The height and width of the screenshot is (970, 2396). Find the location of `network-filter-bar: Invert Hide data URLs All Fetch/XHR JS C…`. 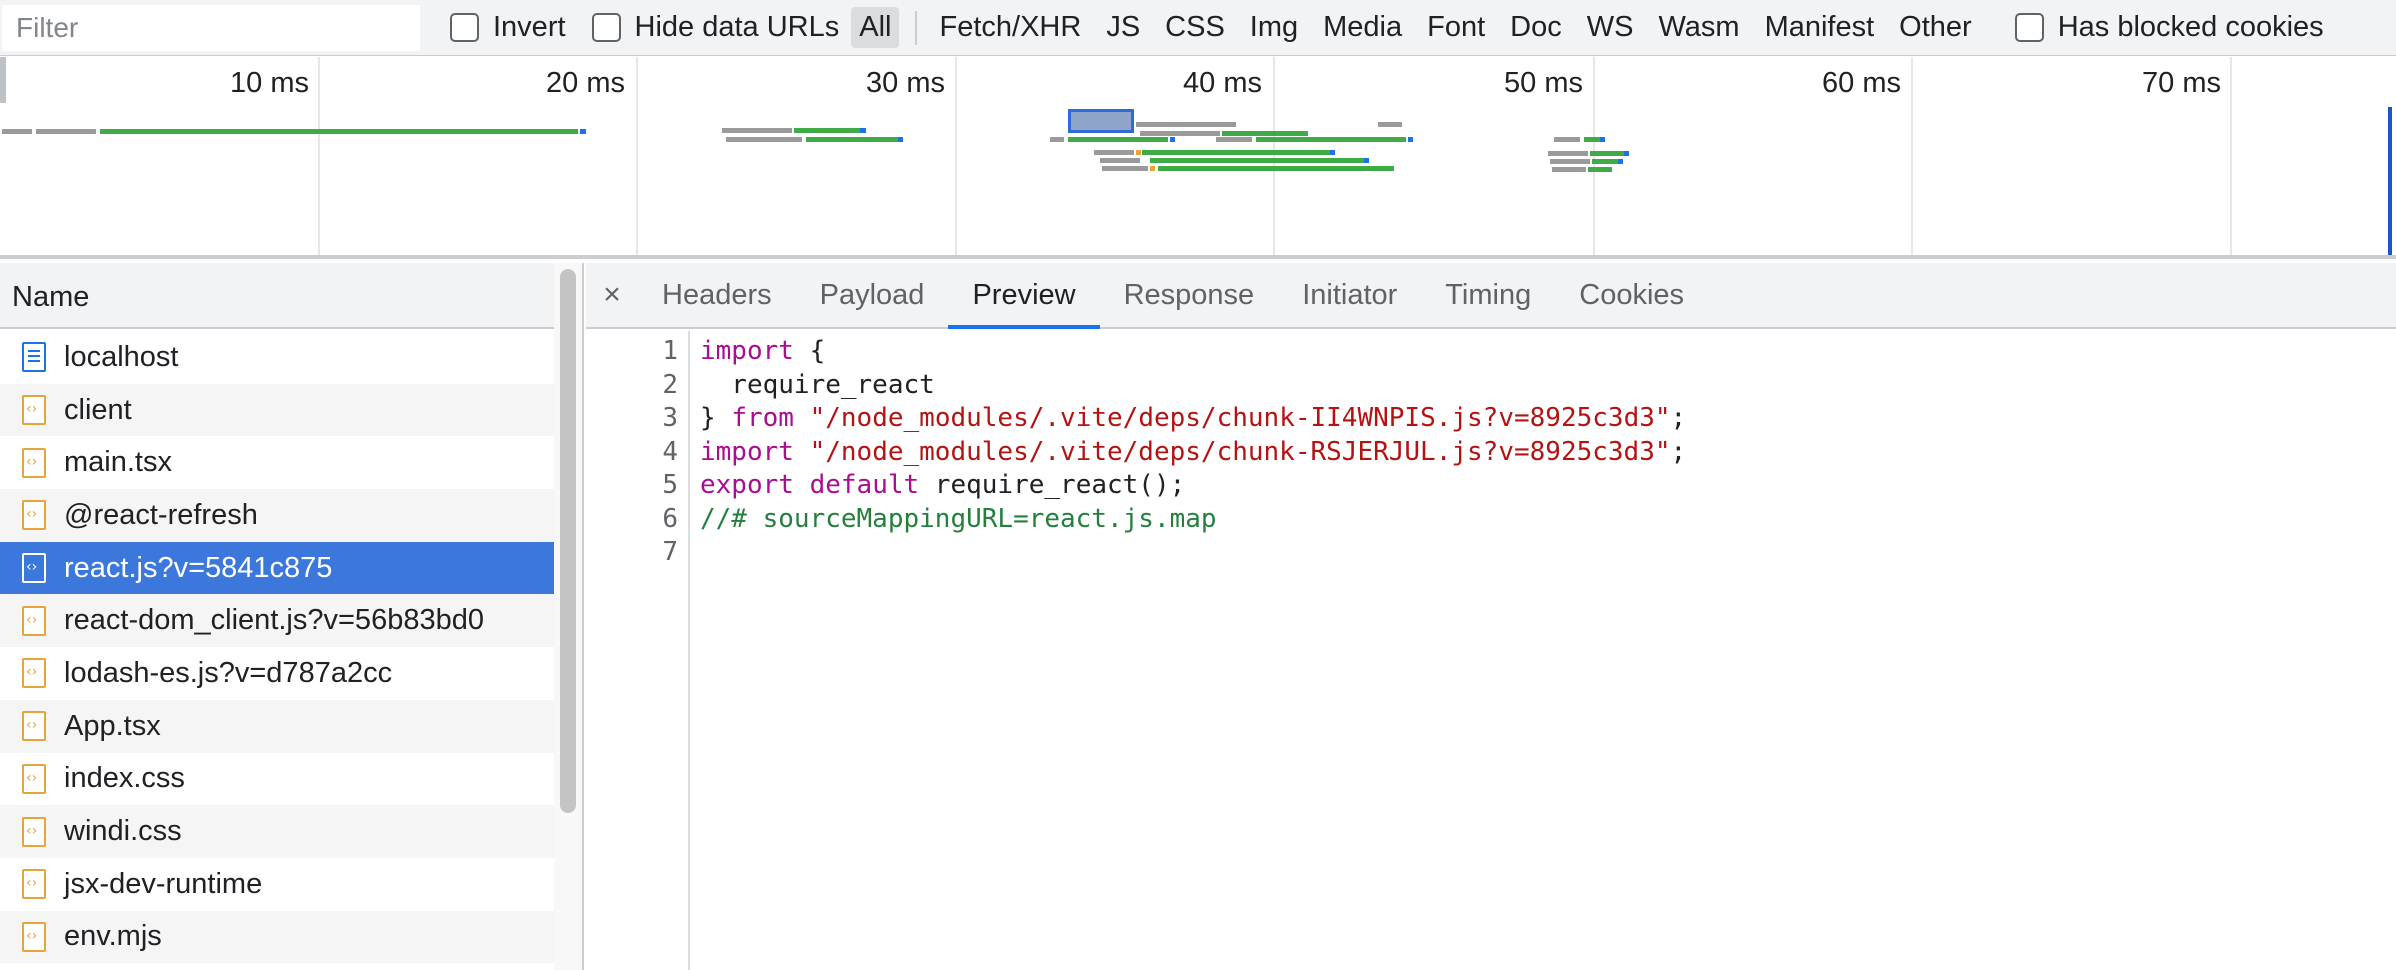

network-filter-bar: Invert Hide data URLs All Fetch/XHR JS C… is located at coordinates (1198, 28).